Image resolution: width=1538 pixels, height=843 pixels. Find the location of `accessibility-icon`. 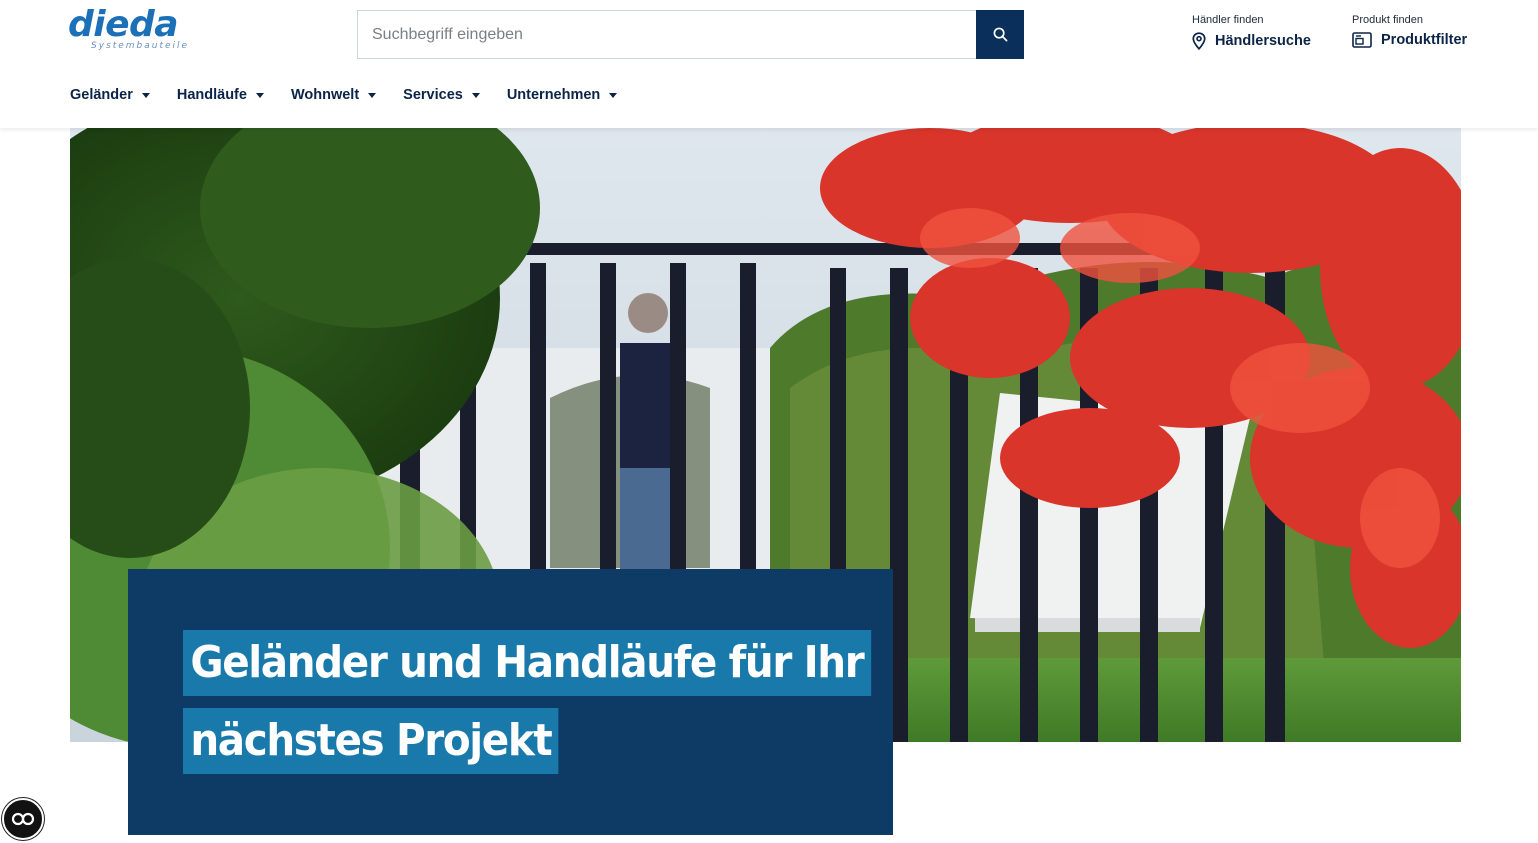

accessibility-icon is located at coordinates (23, 819).